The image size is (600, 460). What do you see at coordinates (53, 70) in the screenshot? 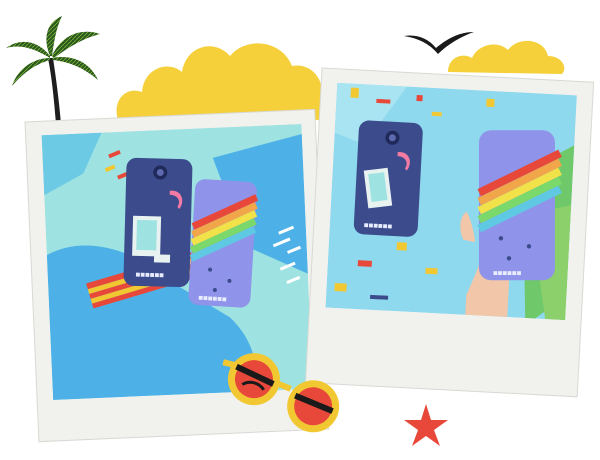
I see `palm-tree-icon` at bounding box center [53, 70].